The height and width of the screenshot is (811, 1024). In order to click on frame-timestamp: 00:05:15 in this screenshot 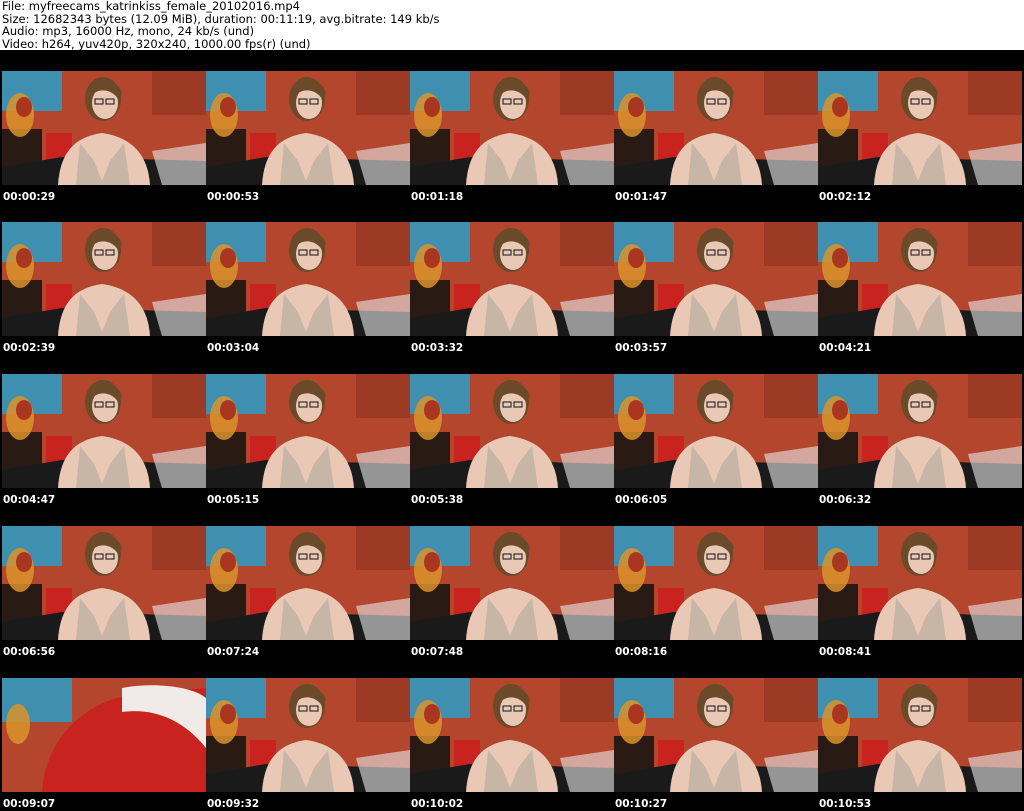, I will do `click(233, 500)`.